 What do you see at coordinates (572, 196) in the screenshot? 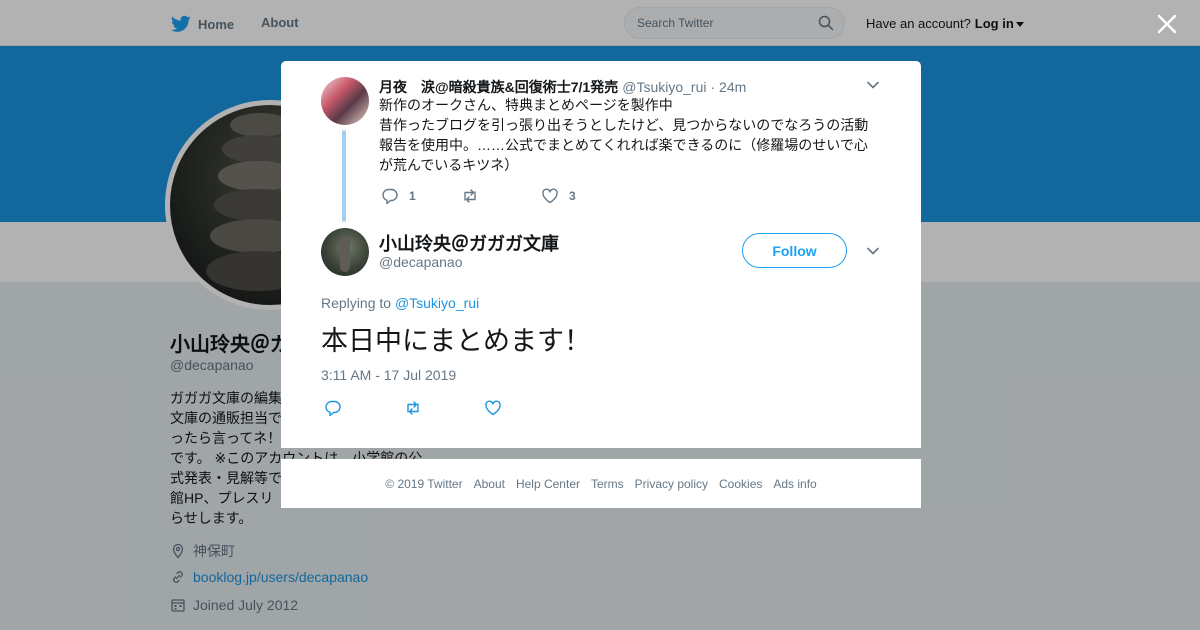
I see `like-count: 3` at bounding box center [572, 196].